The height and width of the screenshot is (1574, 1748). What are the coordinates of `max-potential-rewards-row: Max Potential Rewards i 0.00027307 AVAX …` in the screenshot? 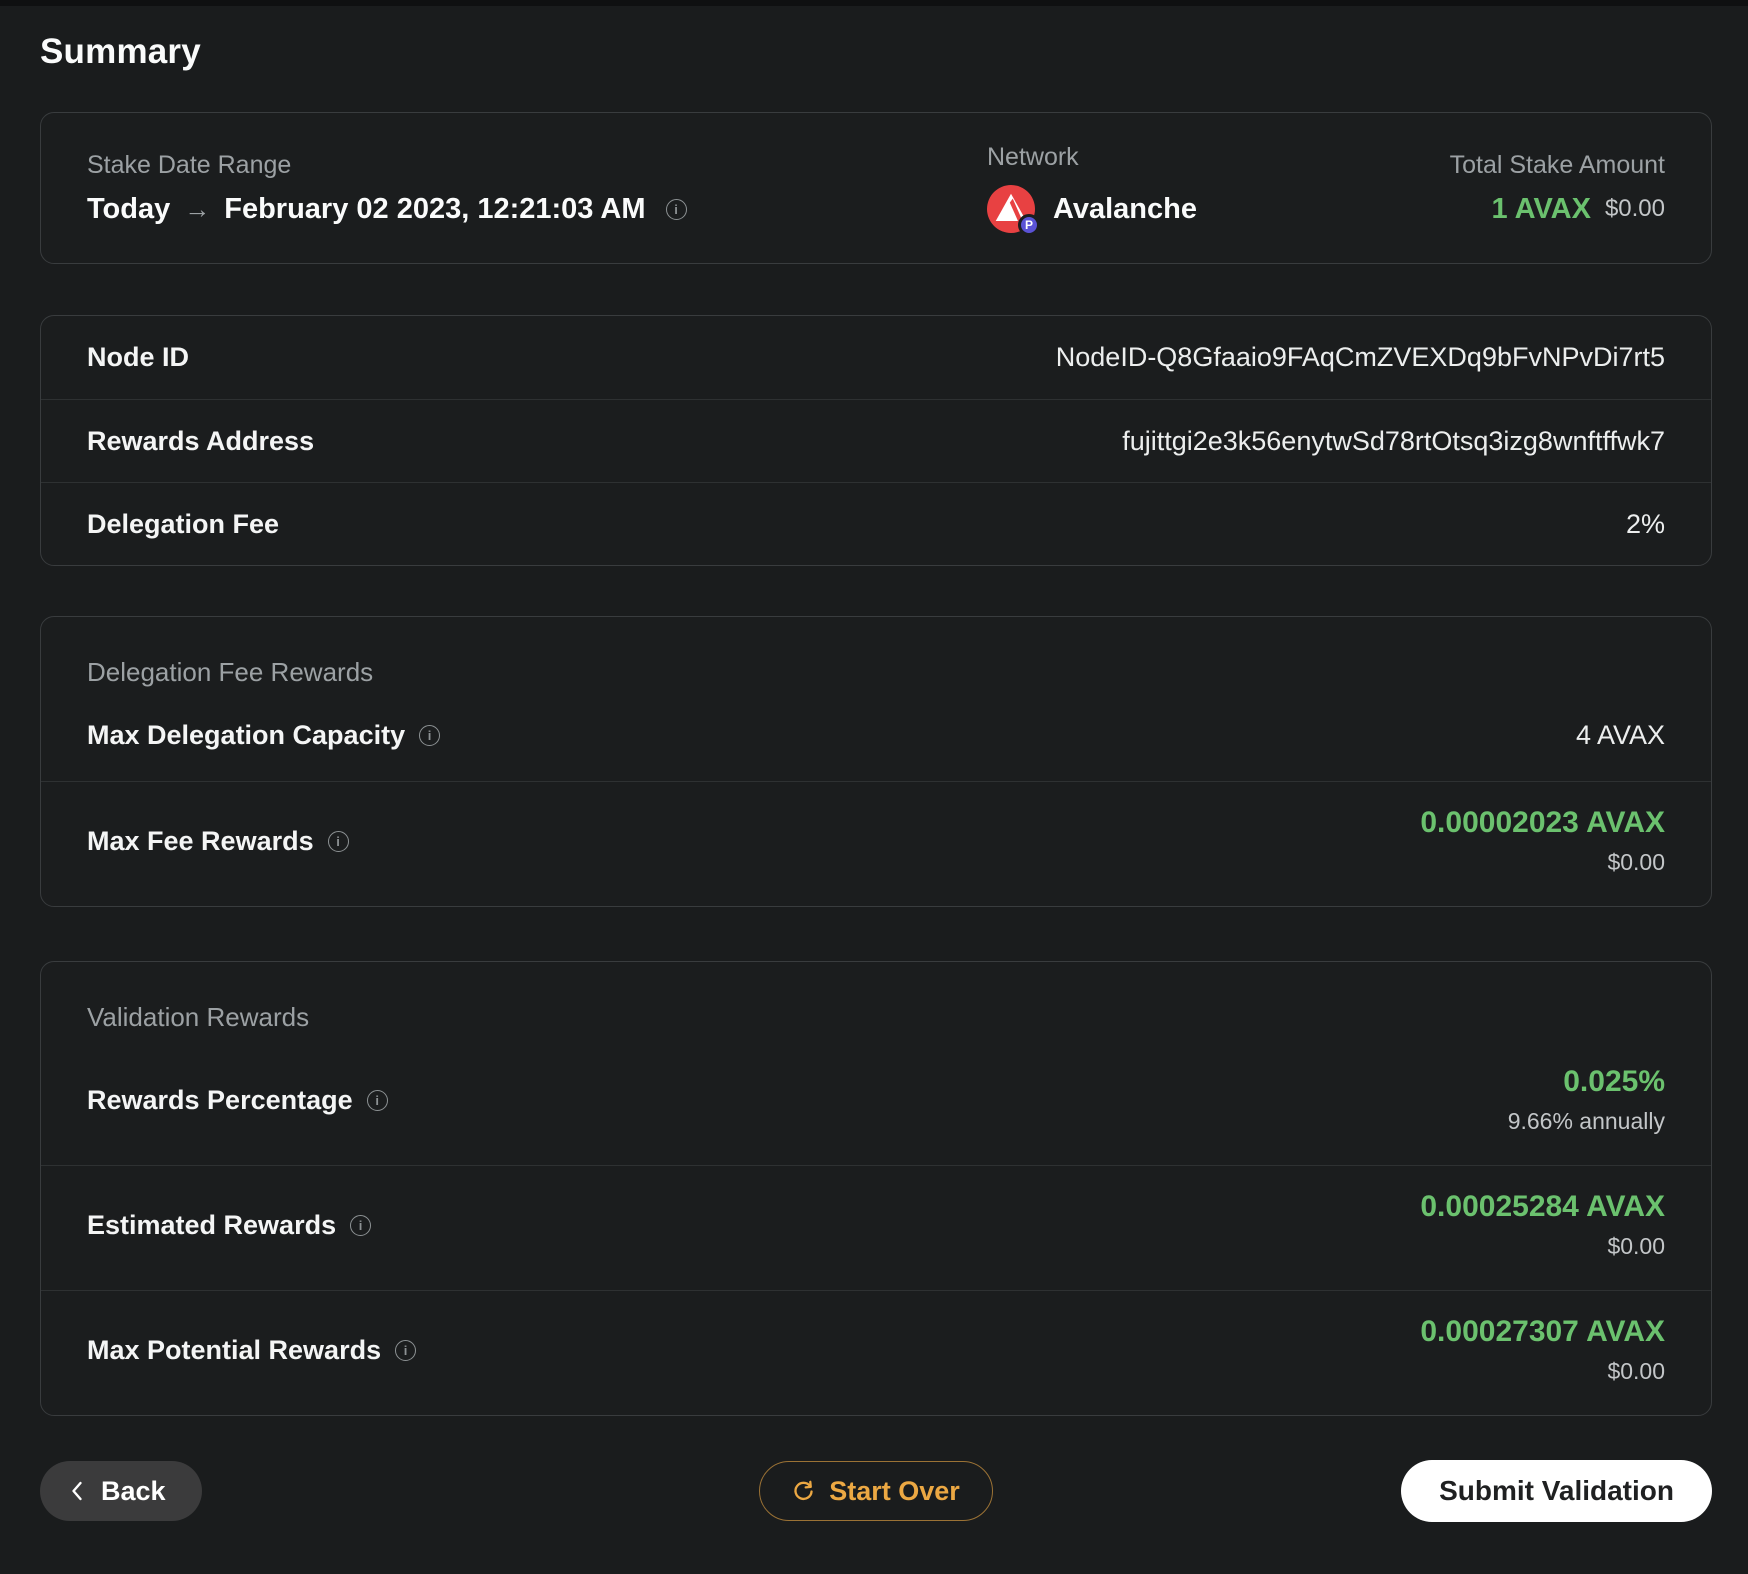 It's located at (876, 1352).